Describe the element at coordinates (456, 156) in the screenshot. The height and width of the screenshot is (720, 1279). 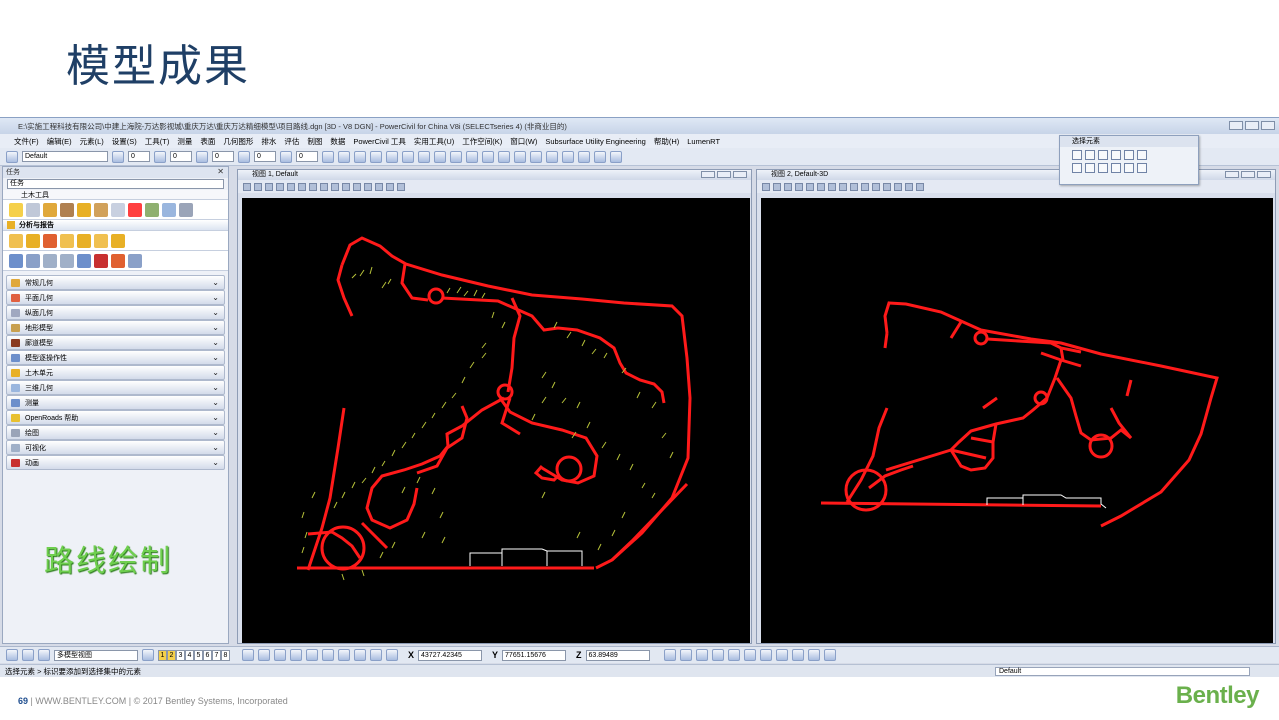
I see `image-icon` at that location.